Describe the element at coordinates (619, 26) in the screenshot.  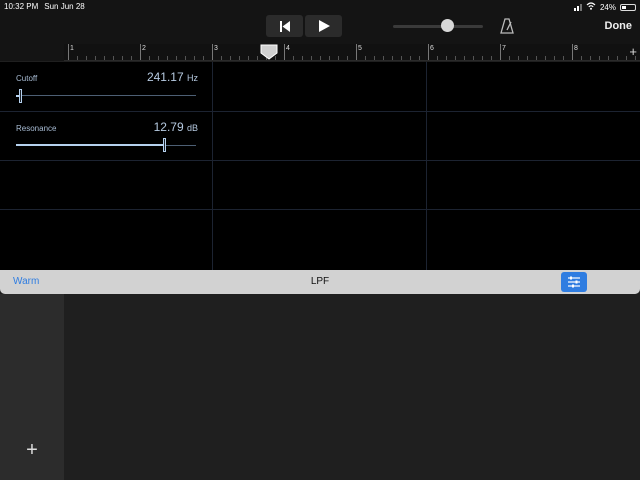
I see `done-button: Done` at that location.